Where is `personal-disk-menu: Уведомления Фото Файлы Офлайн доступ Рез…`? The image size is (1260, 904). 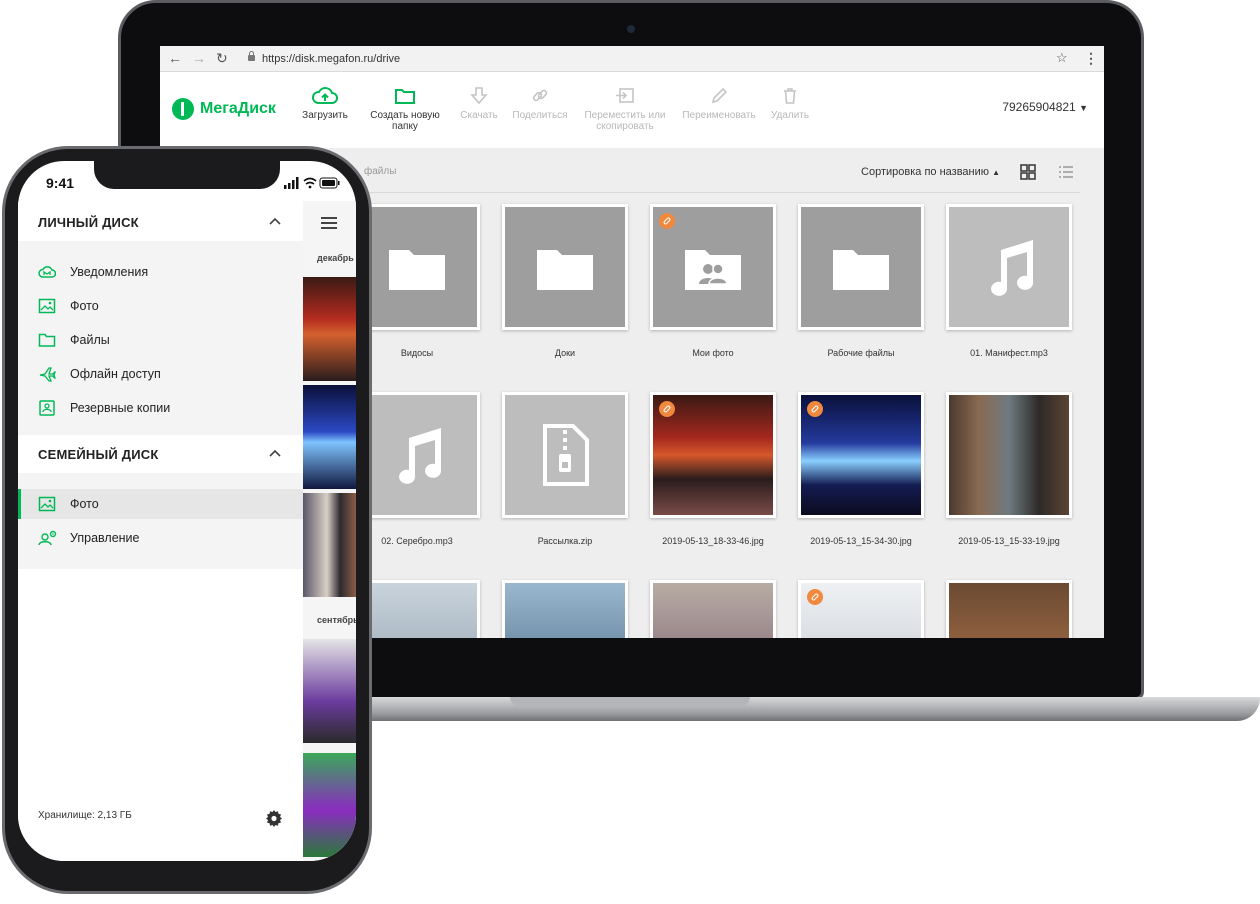
personal-disk-menu: Уведомления Фото Файлы Офлайн доступ Рез… is located at coordinates (160, 338).